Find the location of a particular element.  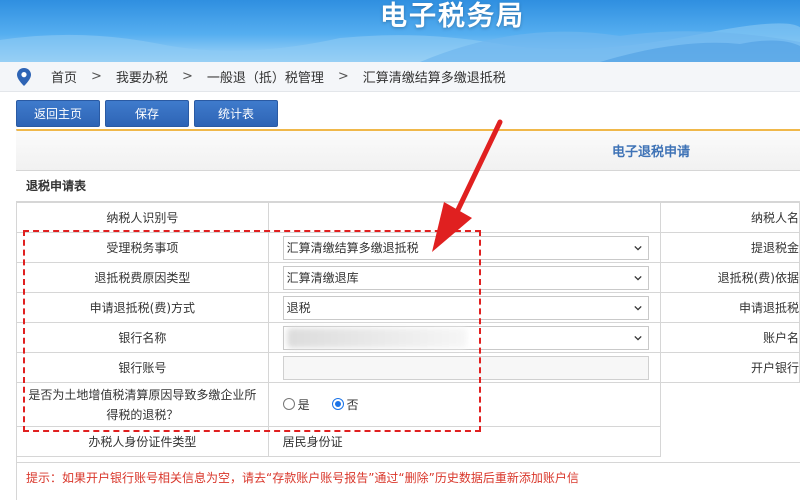

radio-no-circle is located at coordinates (337, 404).